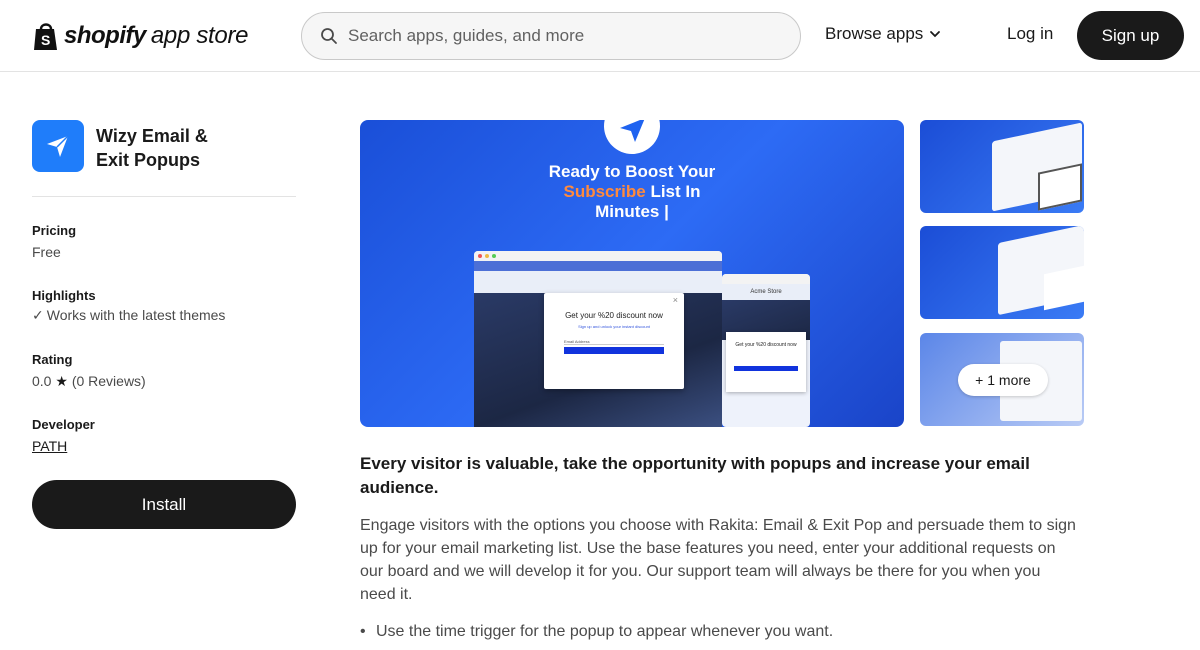 The image size is (1200, 650). I want to click on highlight-item: ✓ Works with the latest themes, so click(128, 315).